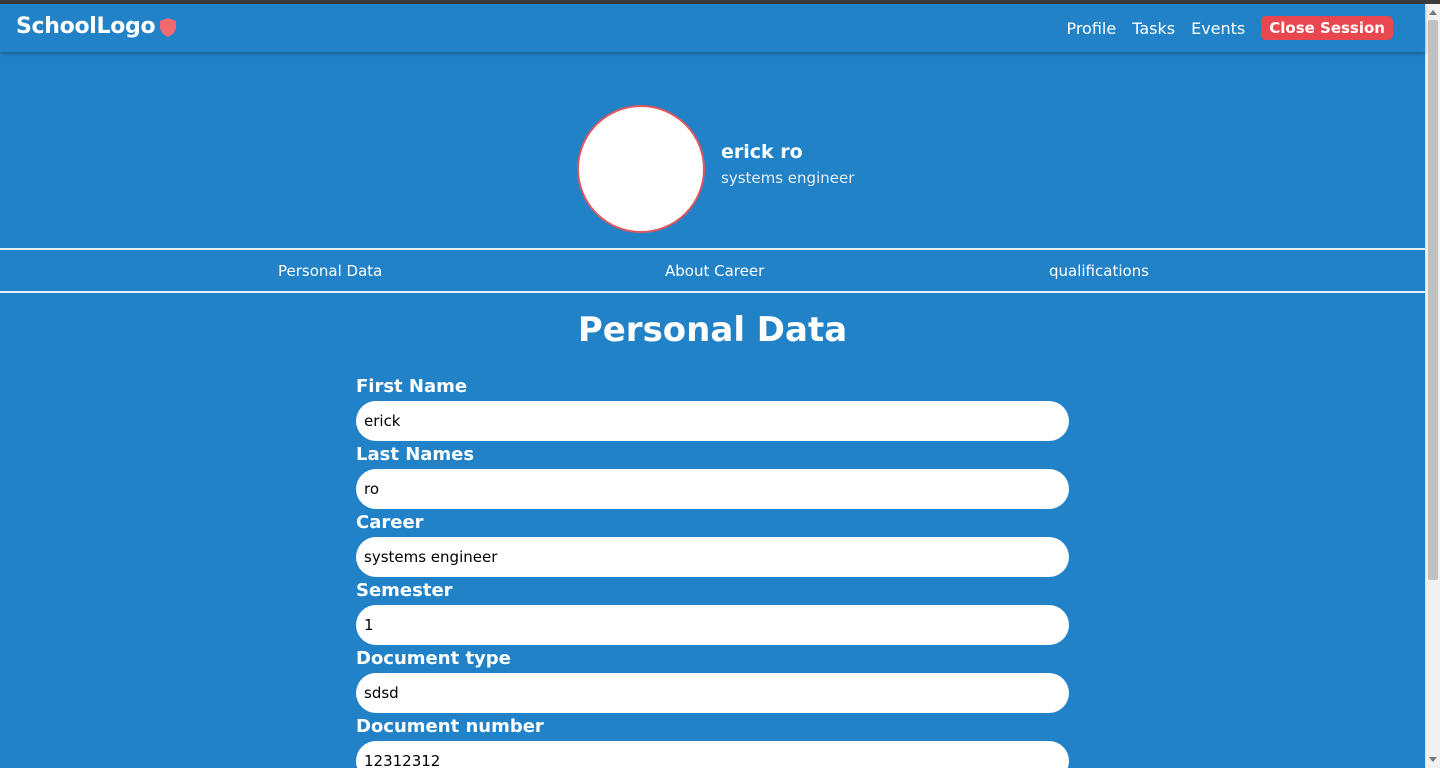  Describe the element at coordinates (1099, 271) in the screenshot. I see `tab-qualifications: qualifications` at that location.